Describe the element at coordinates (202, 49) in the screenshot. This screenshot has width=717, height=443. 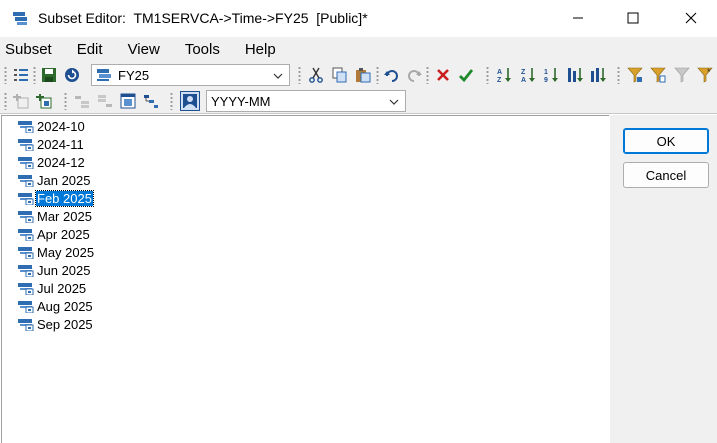
I see `menu-tools: Tools` at that location.